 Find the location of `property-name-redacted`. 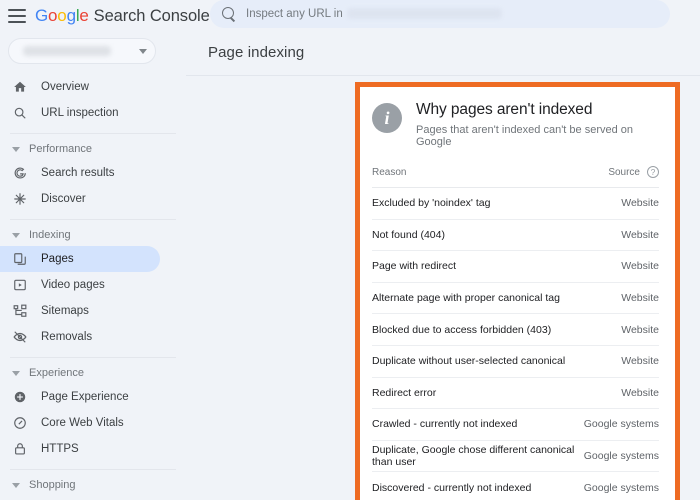

property-name-redacted is located at coordinates (67, 51).